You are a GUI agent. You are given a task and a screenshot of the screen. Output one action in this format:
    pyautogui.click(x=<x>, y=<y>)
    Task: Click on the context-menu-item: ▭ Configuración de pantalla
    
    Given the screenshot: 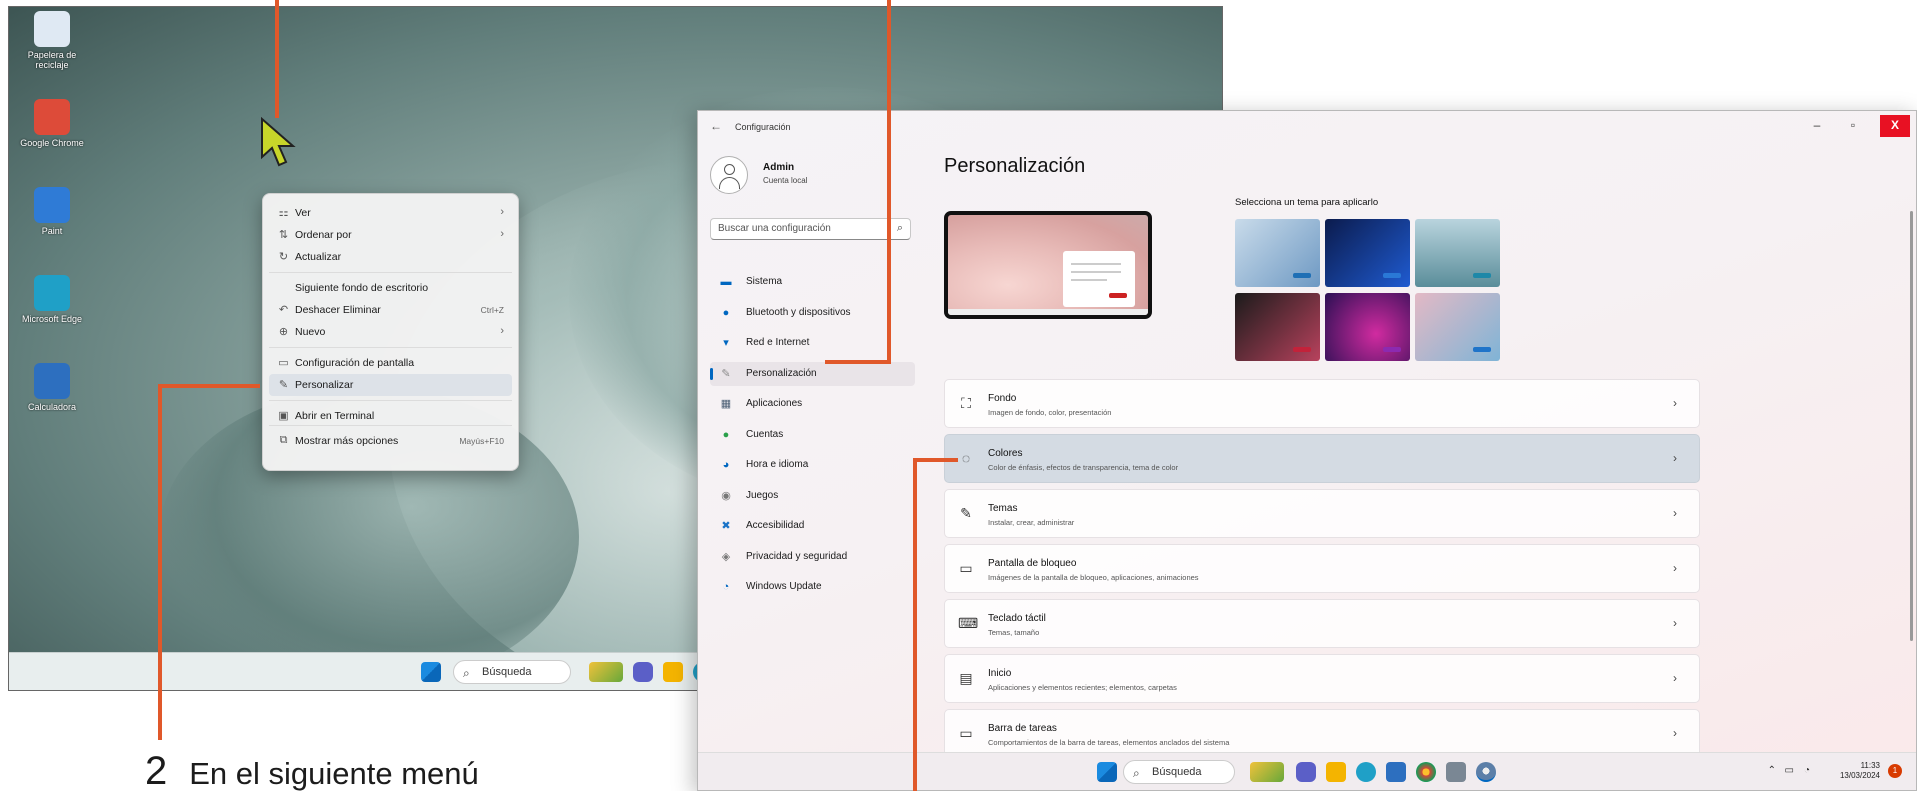 What is the action you would take?
    pyautogui.click(x=390, y=363)
    